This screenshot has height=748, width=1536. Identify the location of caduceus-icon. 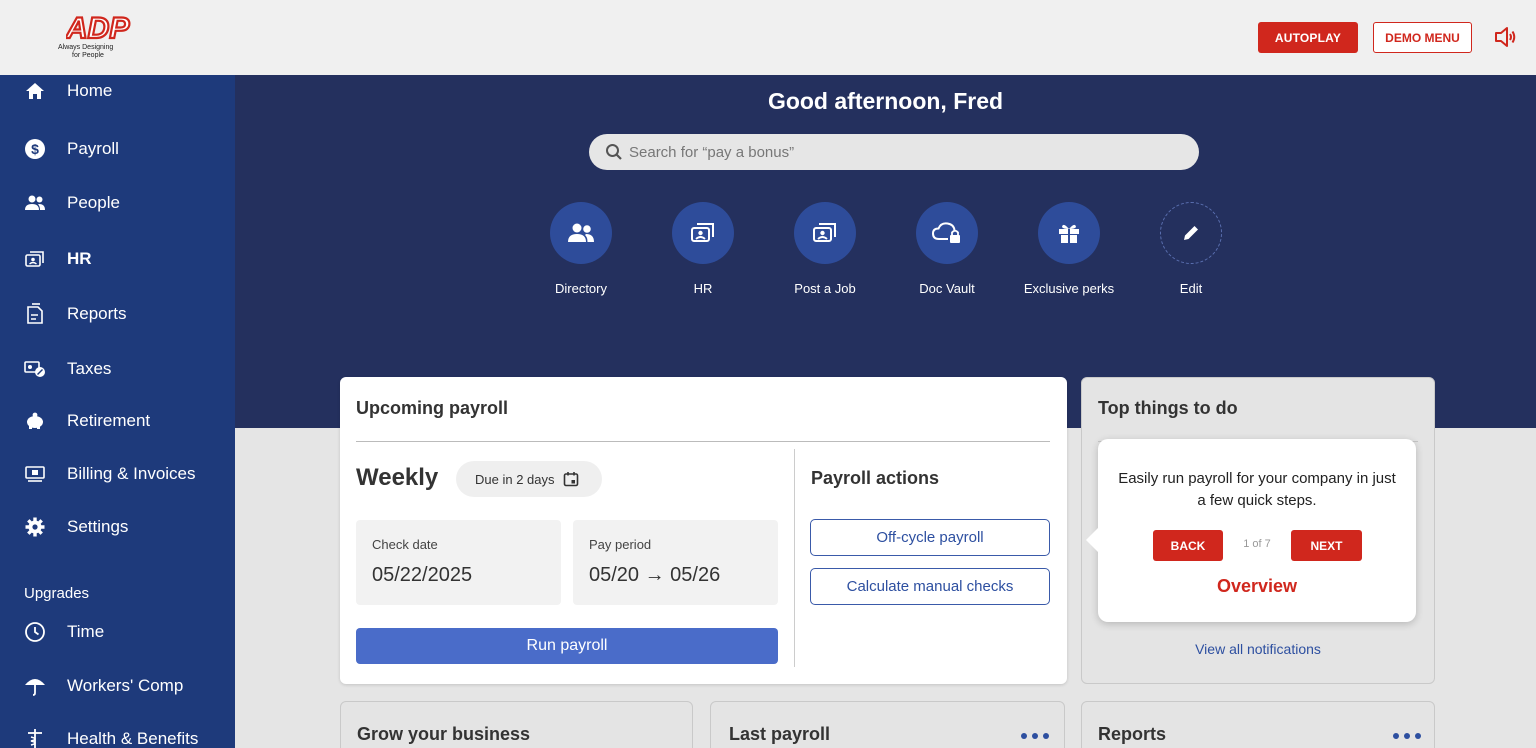
(35, 738).